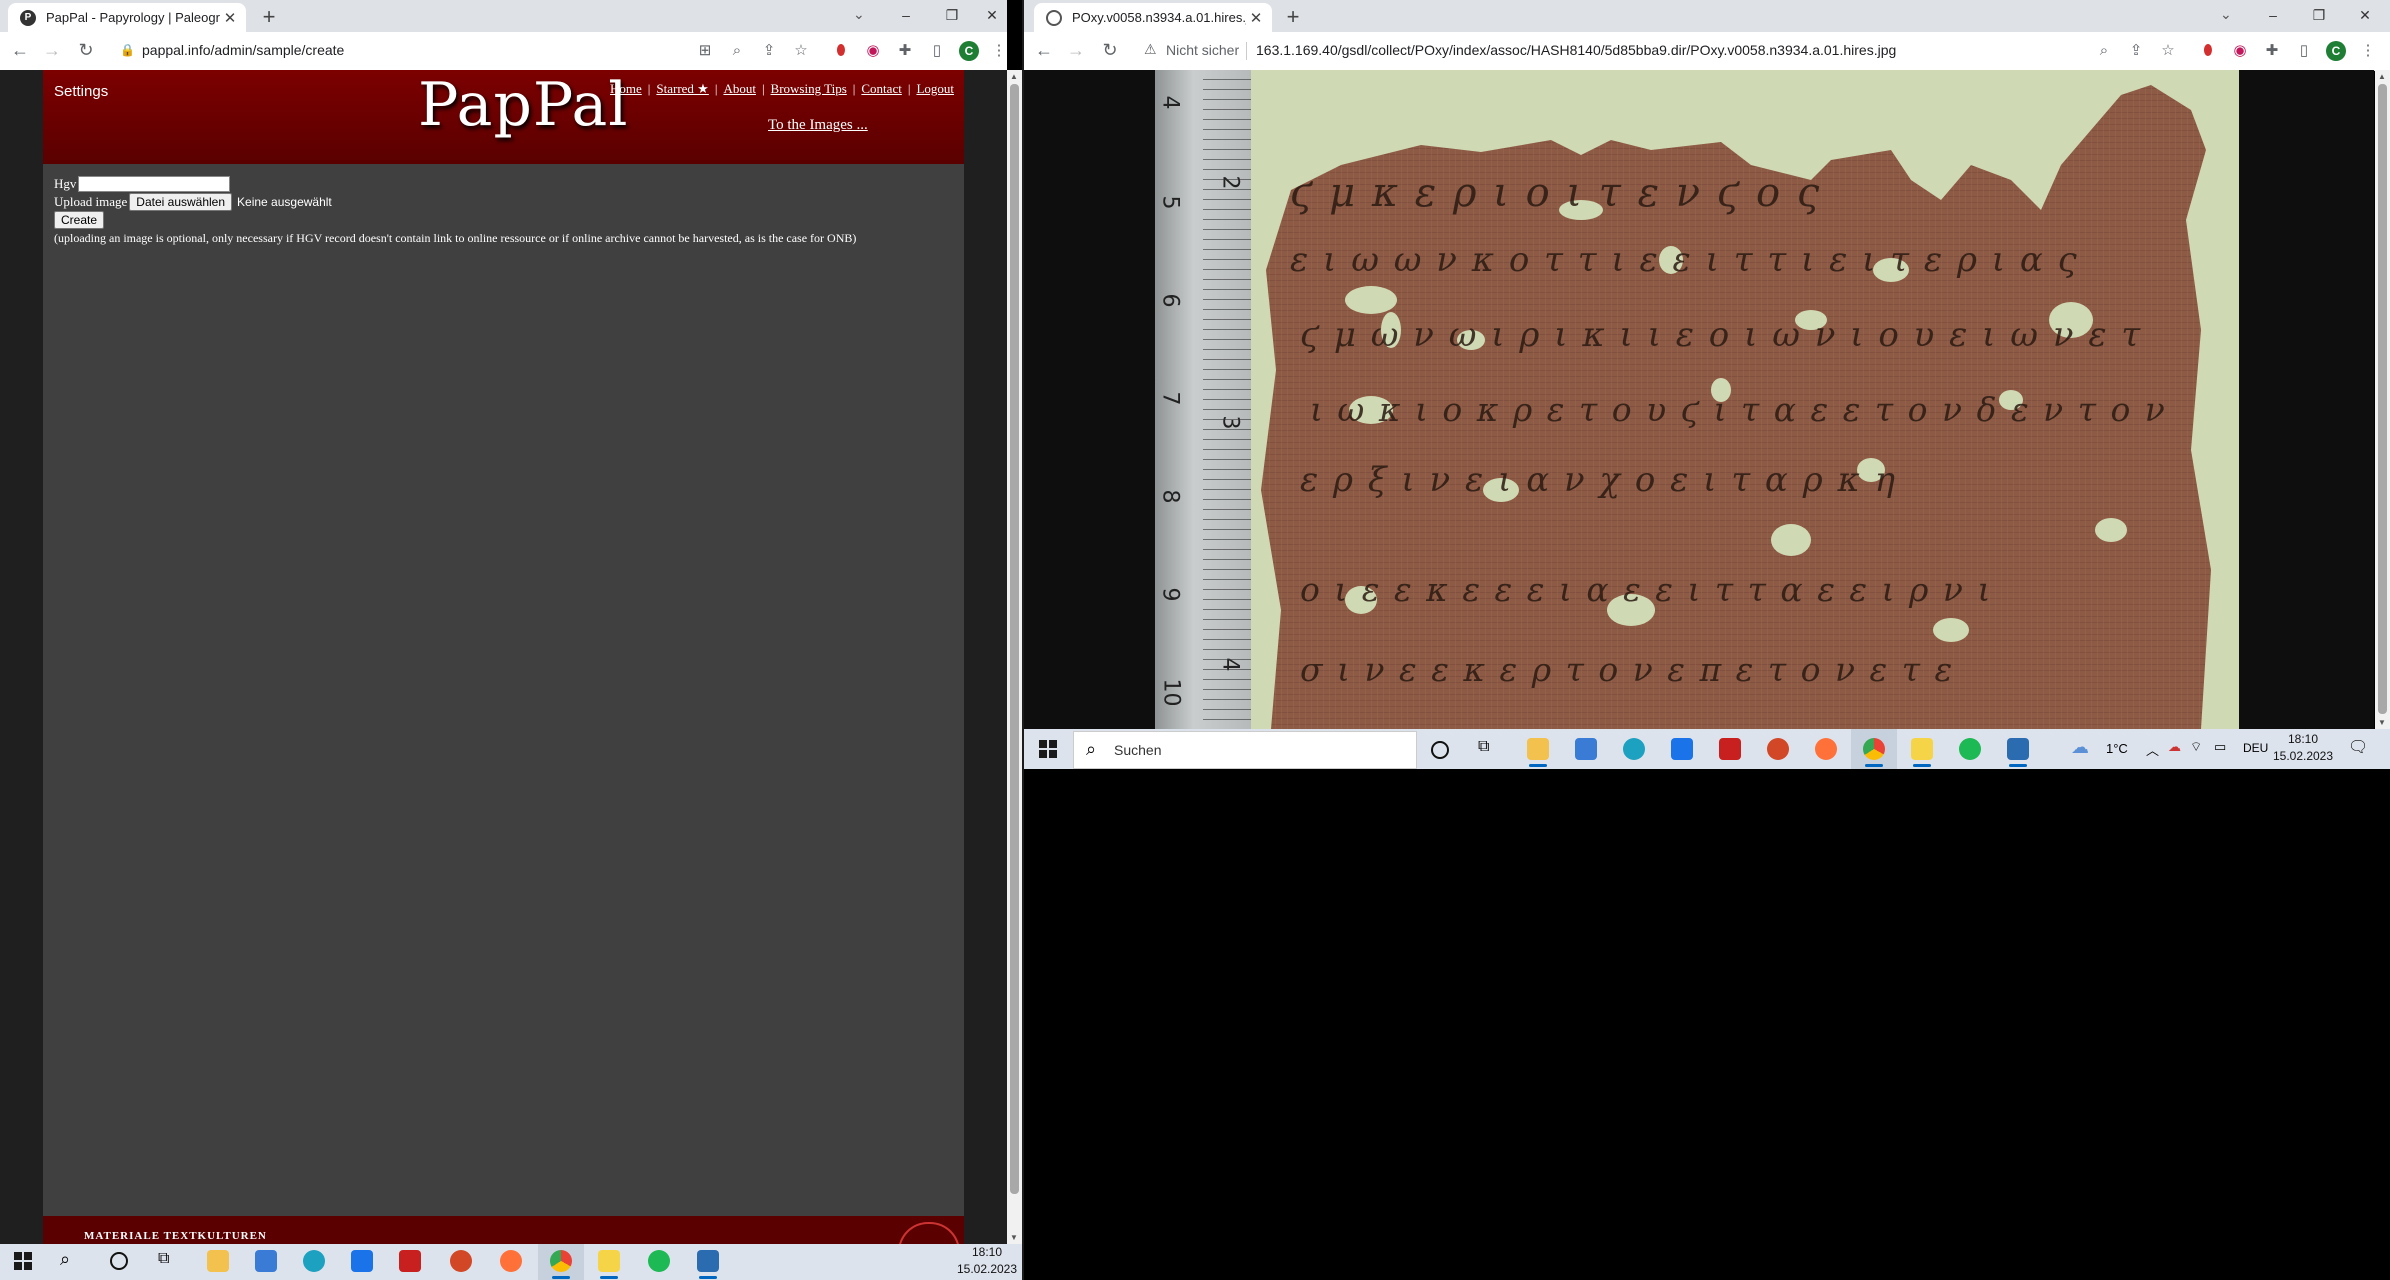 The width and height of the screenshot is (2390, 1280). I want to click on translate-icon: ⊞, so click(705, 51).